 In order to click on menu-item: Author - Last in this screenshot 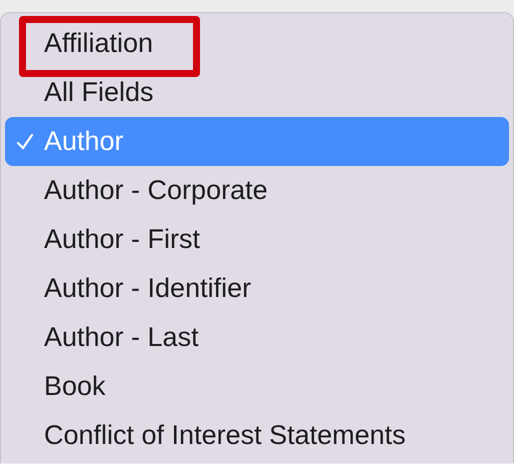, I will do `click(257, 337)`.